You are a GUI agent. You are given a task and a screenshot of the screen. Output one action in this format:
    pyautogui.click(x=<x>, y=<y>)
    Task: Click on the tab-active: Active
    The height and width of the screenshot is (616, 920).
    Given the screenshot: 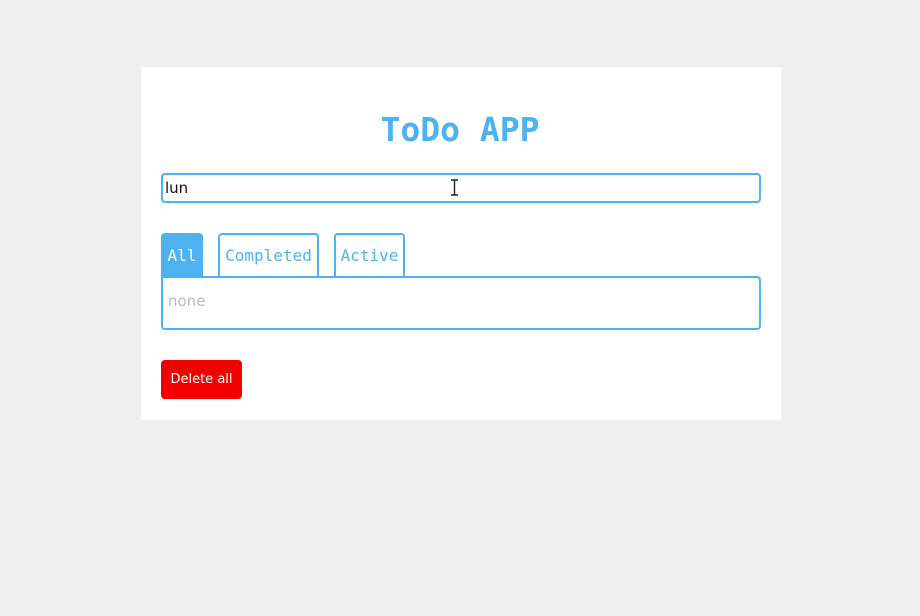 What is the action you would take?
    pyautogui.click(x=369, y=255)
    